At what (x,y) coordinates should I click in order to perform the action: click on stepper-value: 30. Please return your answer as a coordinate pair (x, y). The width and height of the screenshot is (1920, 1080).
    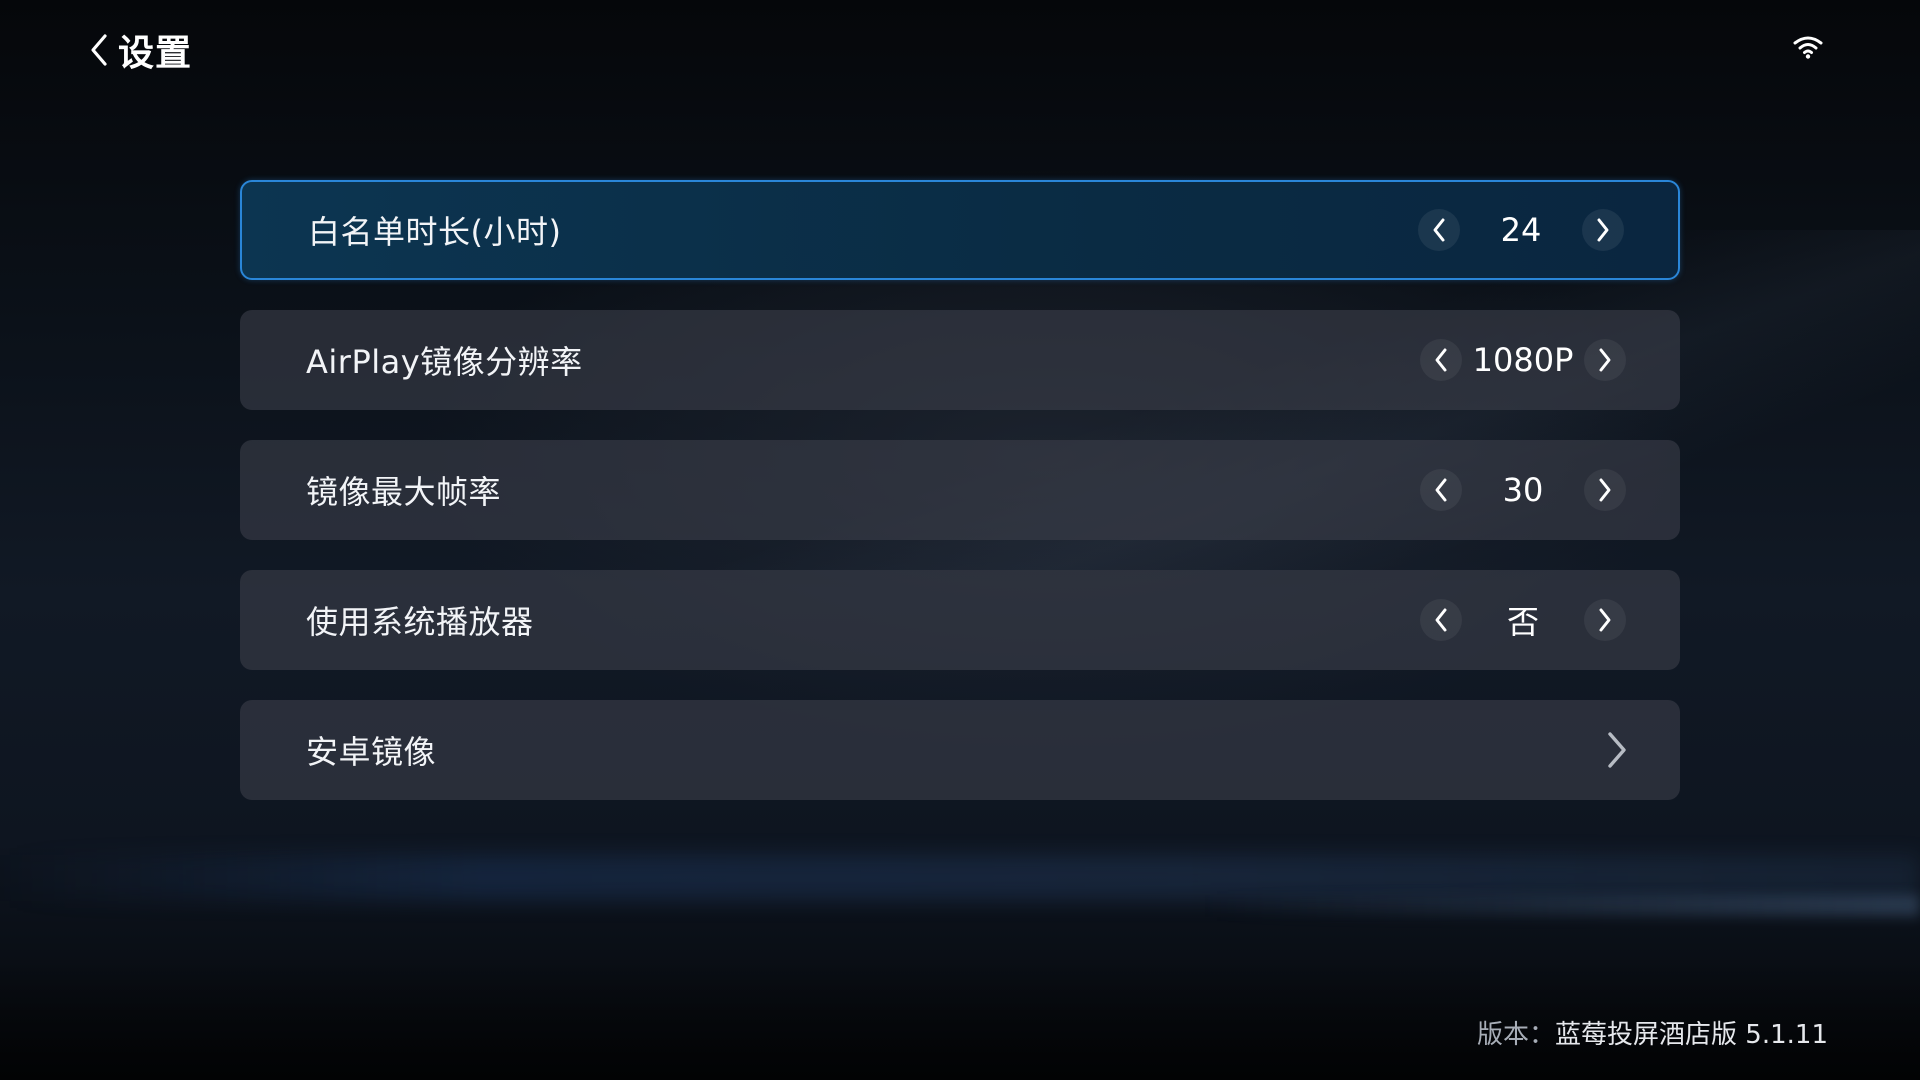
    Looking at the image, I should click on (1523, 490).